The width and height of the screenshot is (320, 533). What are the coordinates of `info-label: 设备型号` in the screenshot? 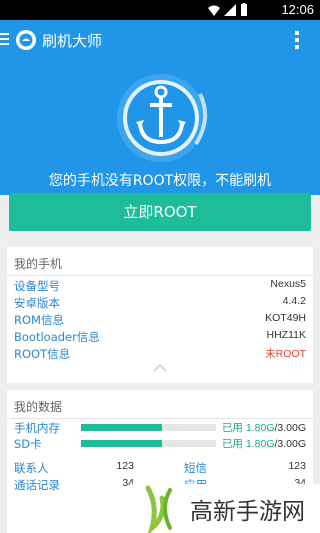 It's located at (37, 286).